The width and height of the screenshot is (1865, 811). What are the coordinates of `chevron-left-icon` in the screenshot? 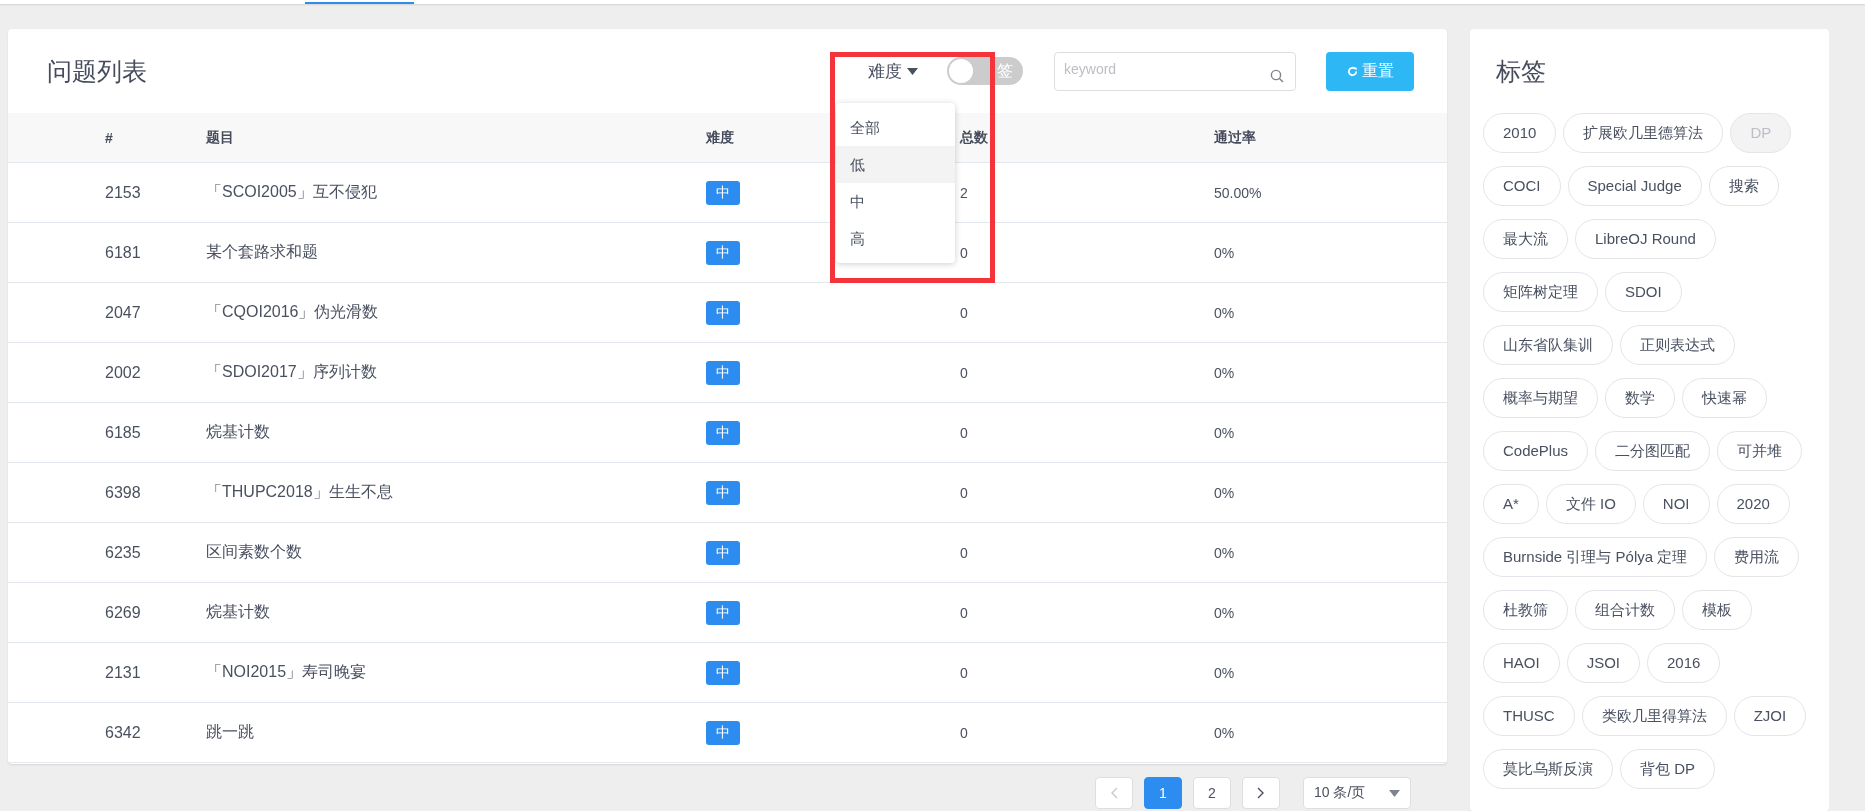 It's located at (1114, 793).